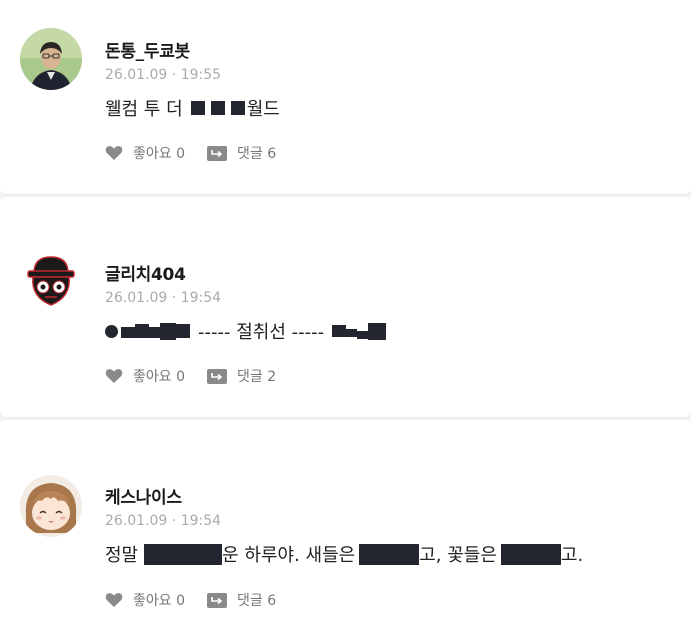 The height and width of the screenshot is (637, 691). Describe the element at coordinates (122, 555) in the screenshot. I see `content-text: 정말` at that location.